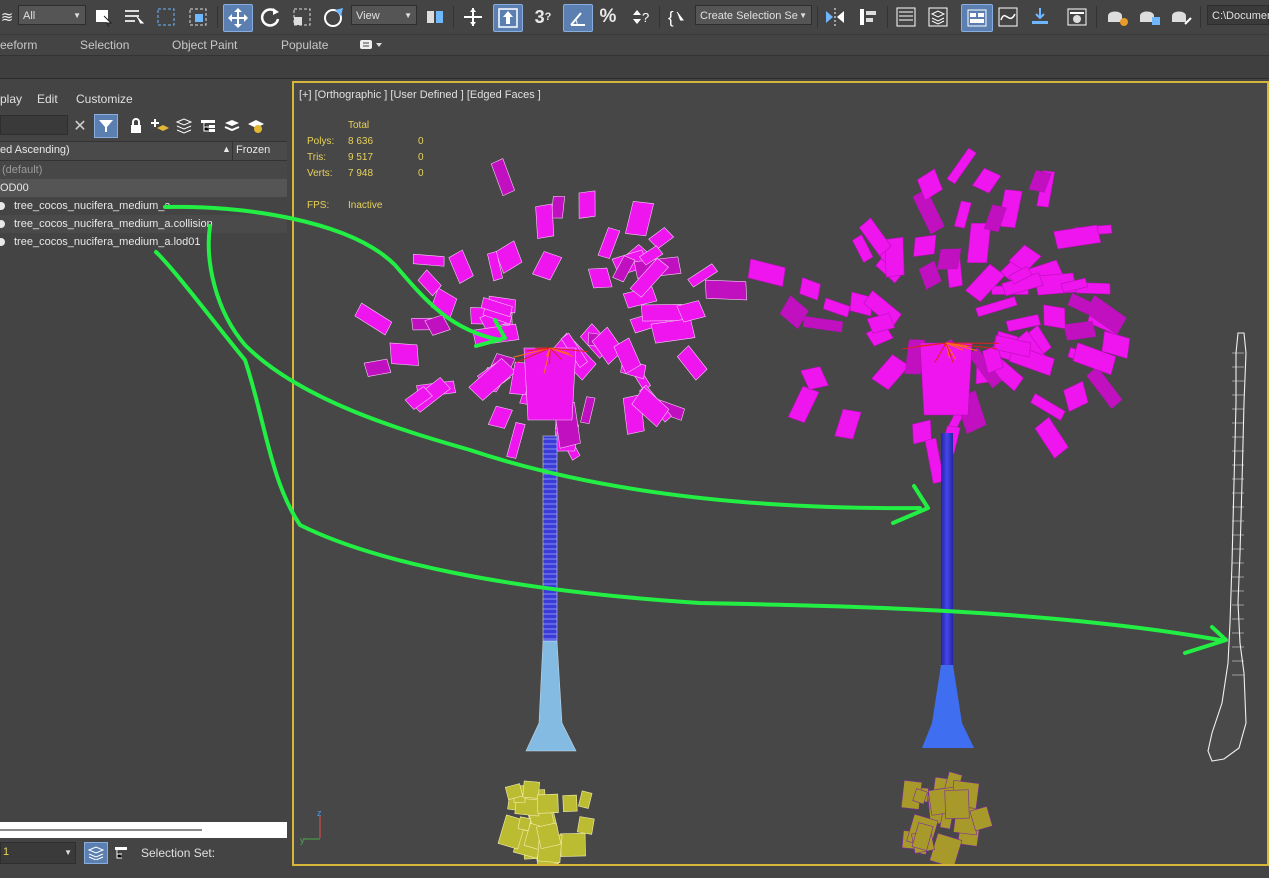 The height and width of the screenshot is (878, 1269). What do you see at coordinates (1117, 17) in the screenshot?
I see `render-setup-icon` at bounding box center [1117, 17].